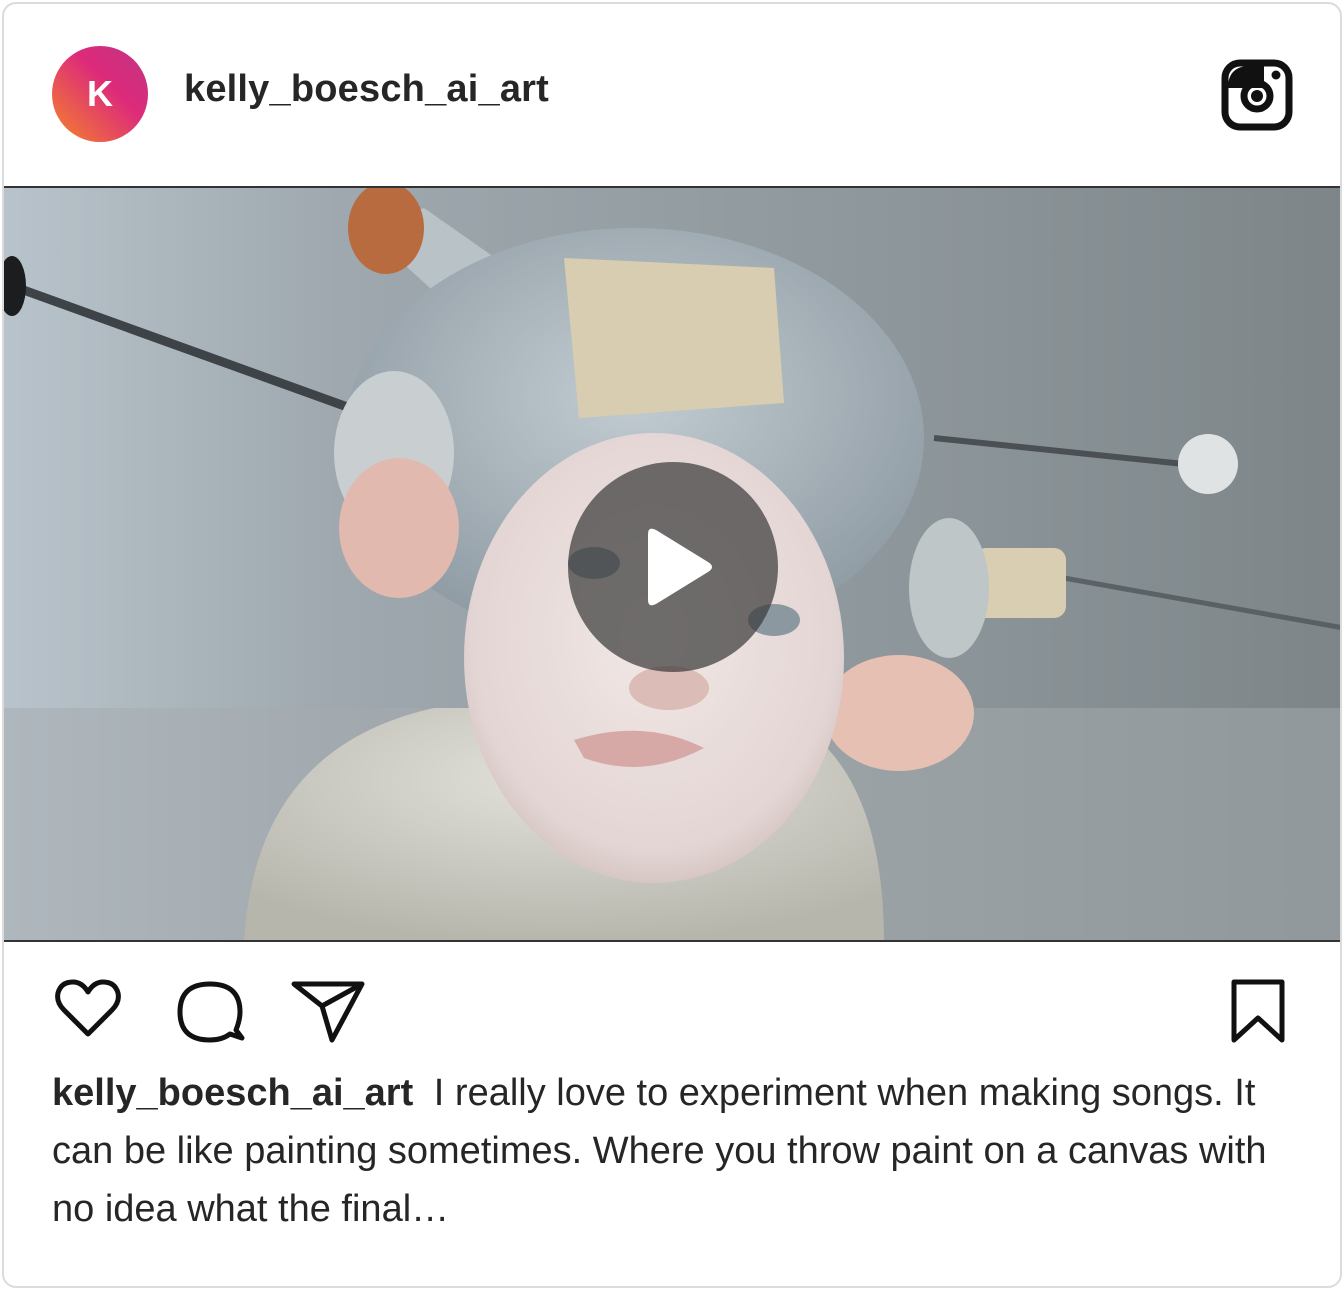 This screenshot has height=1290, width=1344. I want to click on play-button, so click(673, 567).